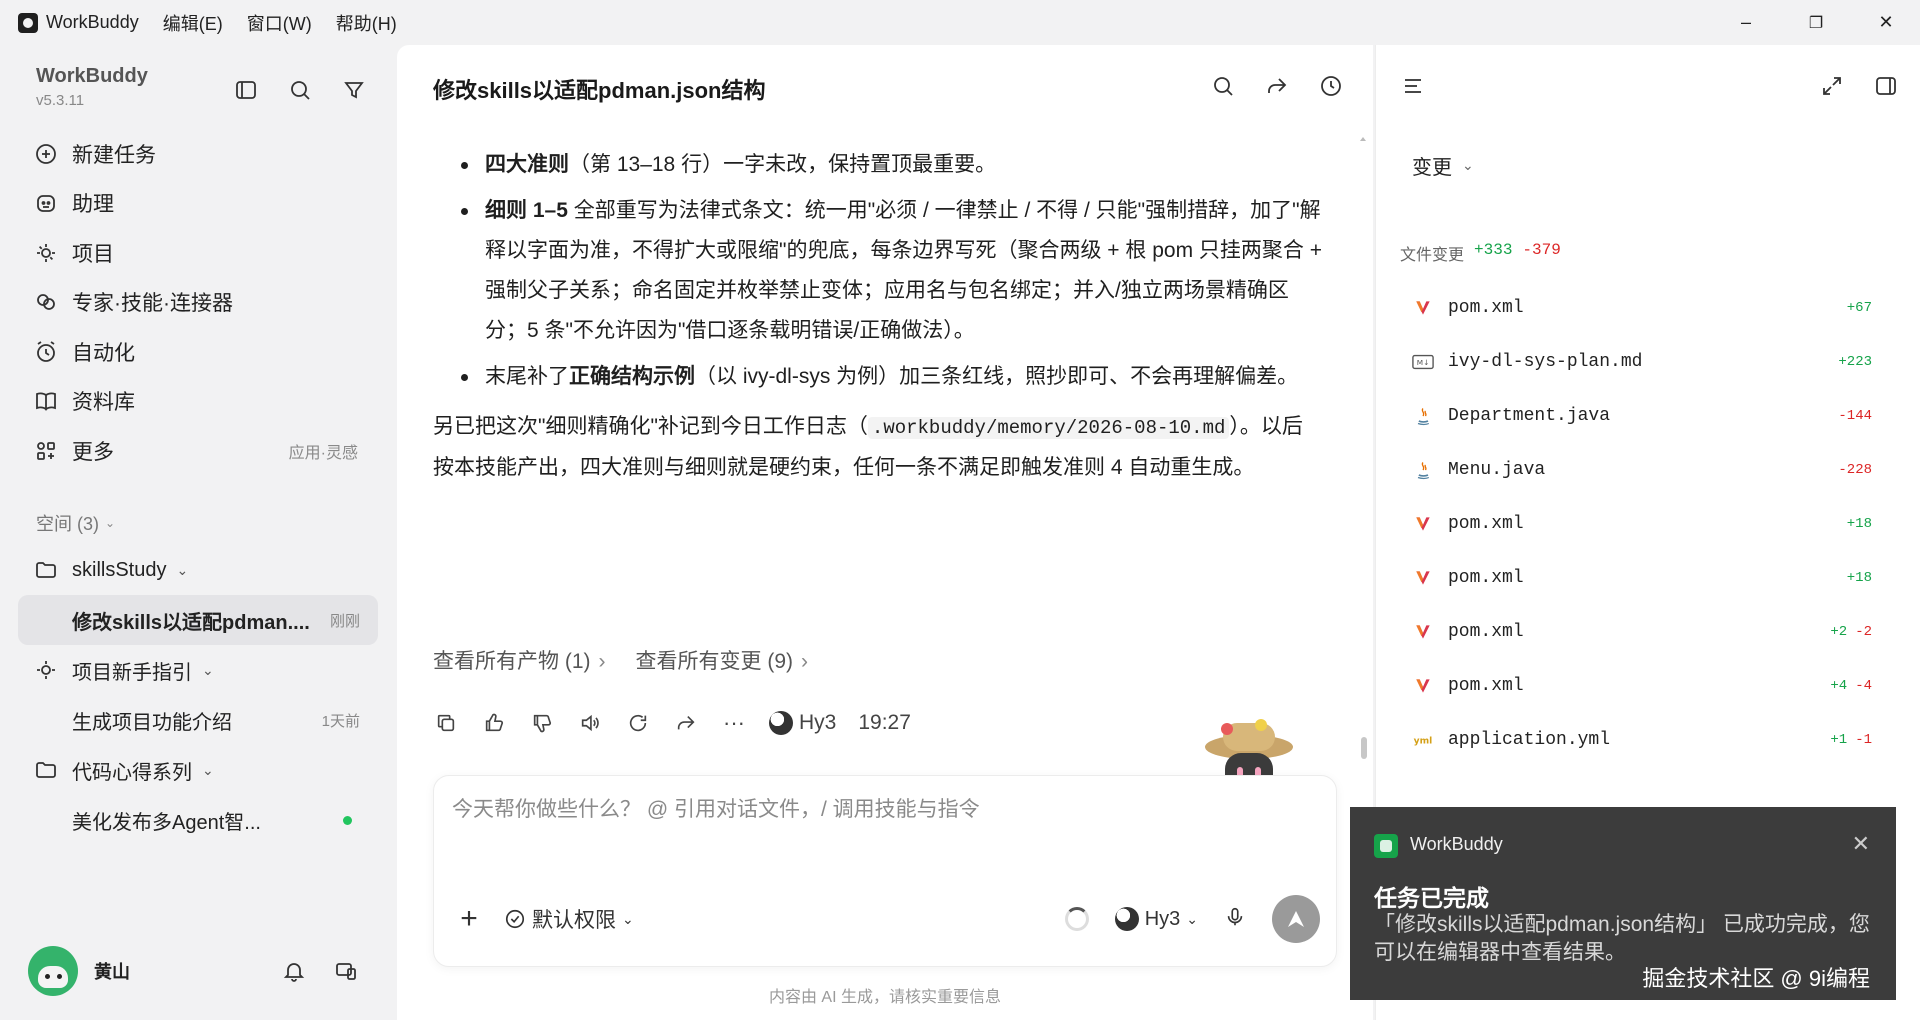 The image size is (1920, 1020). I want to click on thumbs-down-icon, so click(542, 723).